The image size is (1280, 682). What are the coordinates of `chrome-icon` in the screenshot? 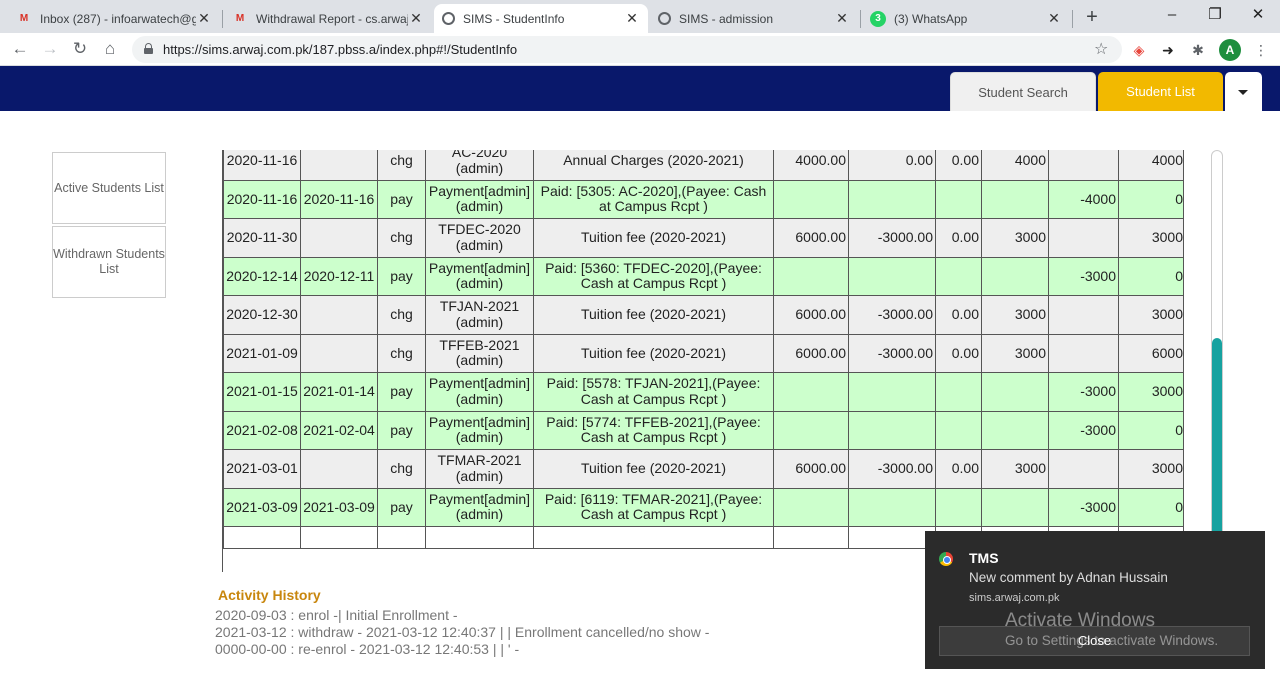 It's located at (946, 559).